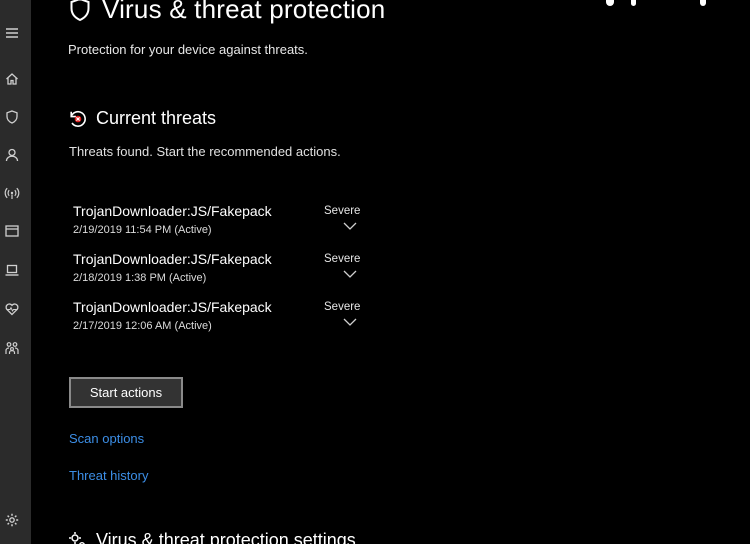 The image size is (750, 544). I want to click on page-title: Virus & threat protection, so click(226, 12).